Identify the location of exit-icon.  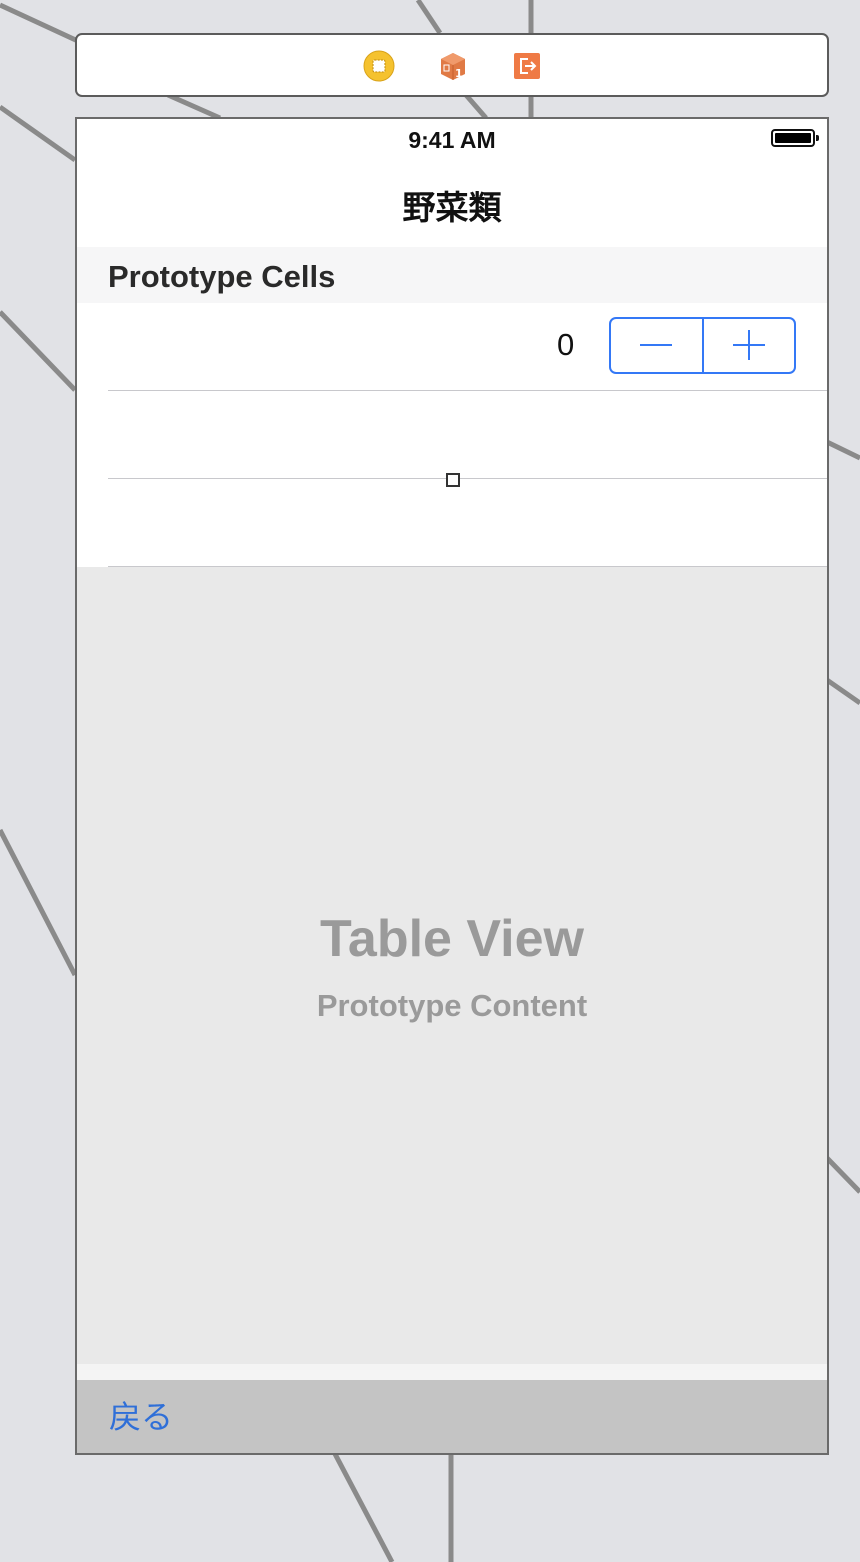
(527, 66).